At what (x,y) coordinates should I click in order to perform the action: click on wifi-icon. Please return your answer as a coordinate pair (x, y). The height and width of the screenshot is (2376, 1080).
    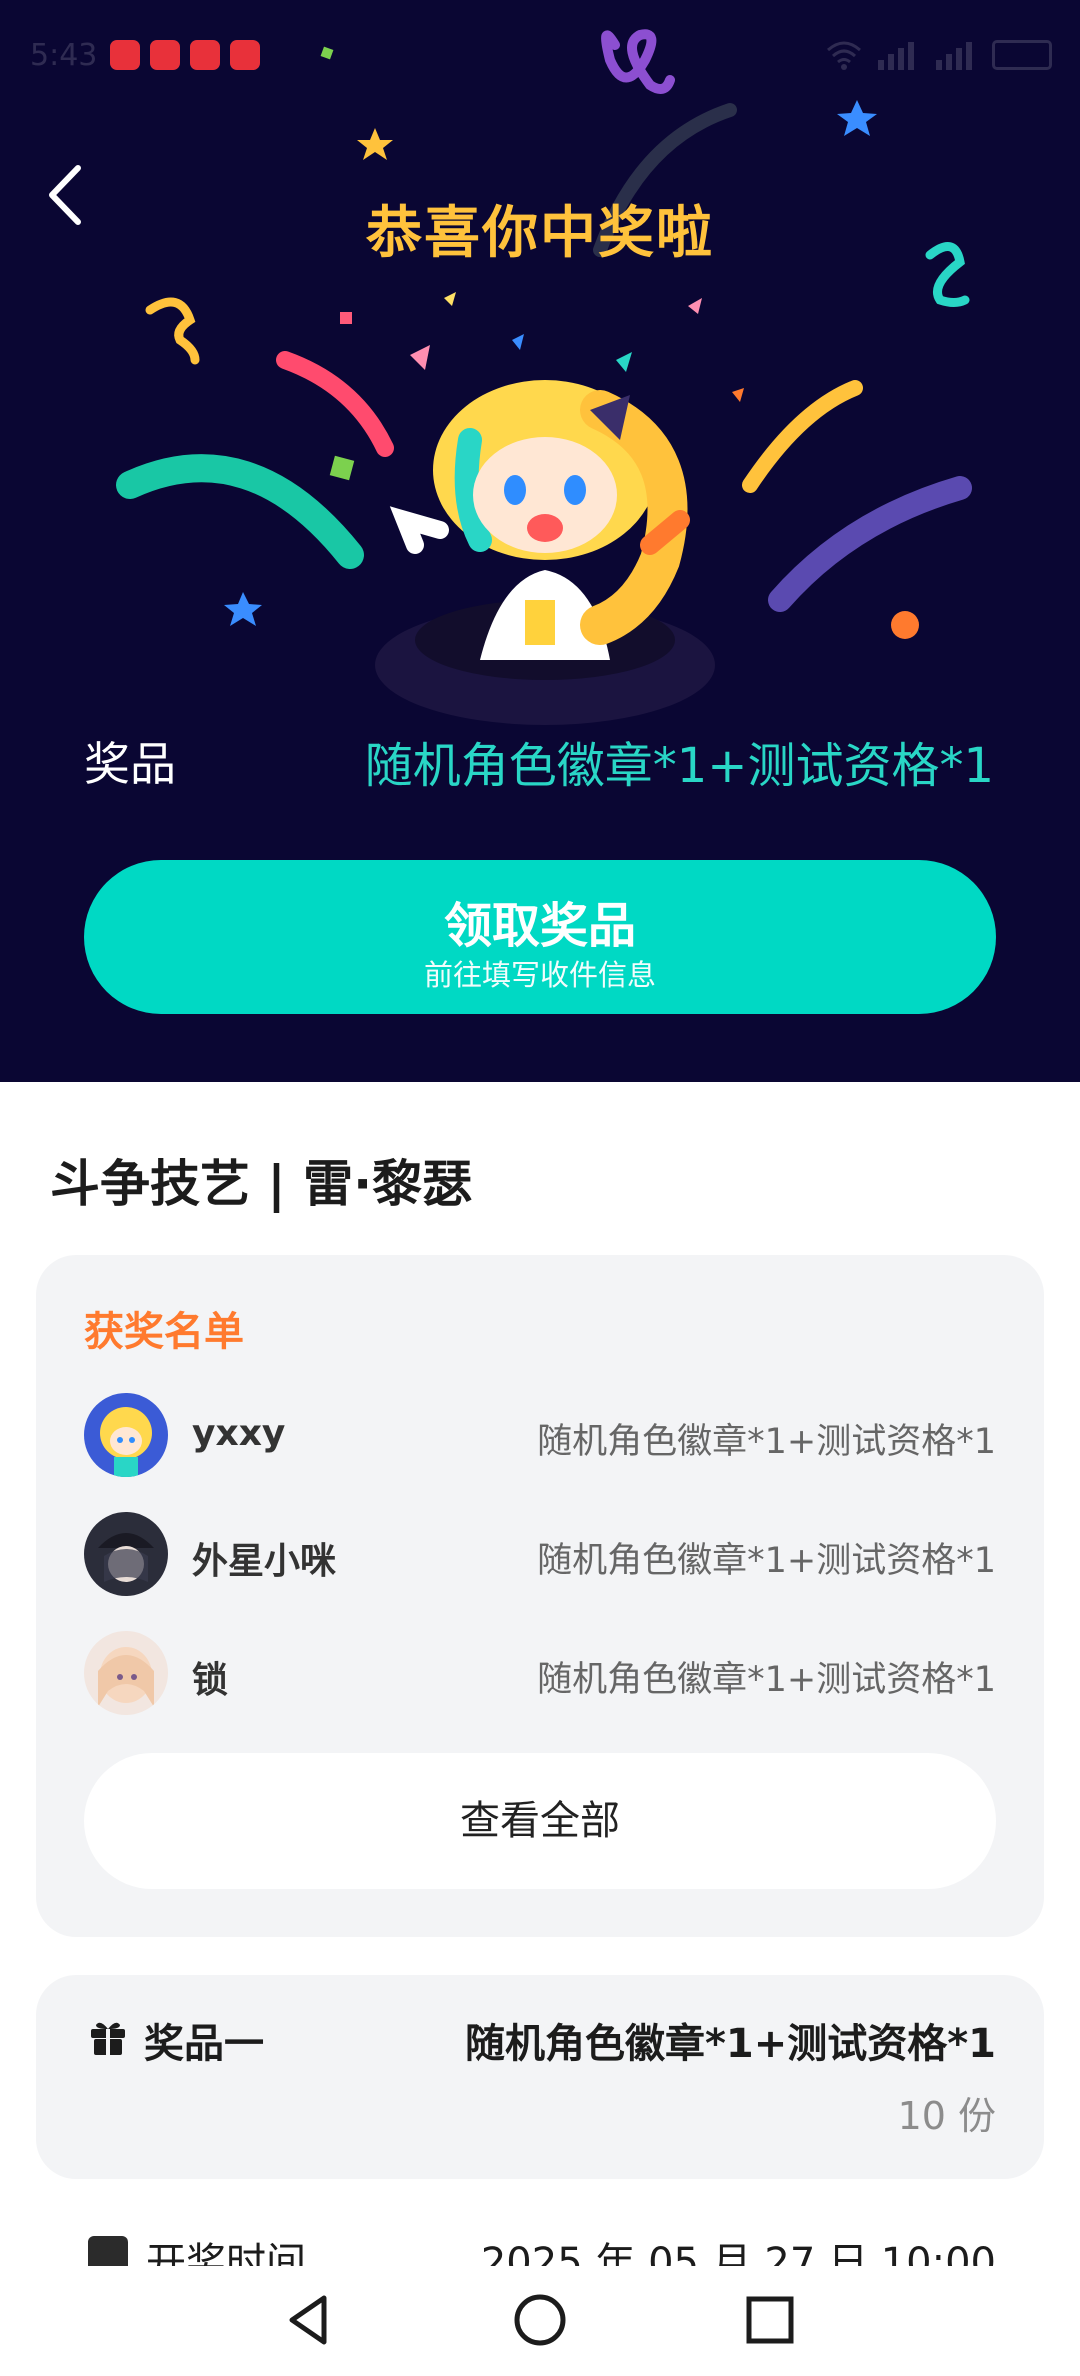
    Looking at the image, I should click on (844, 55).